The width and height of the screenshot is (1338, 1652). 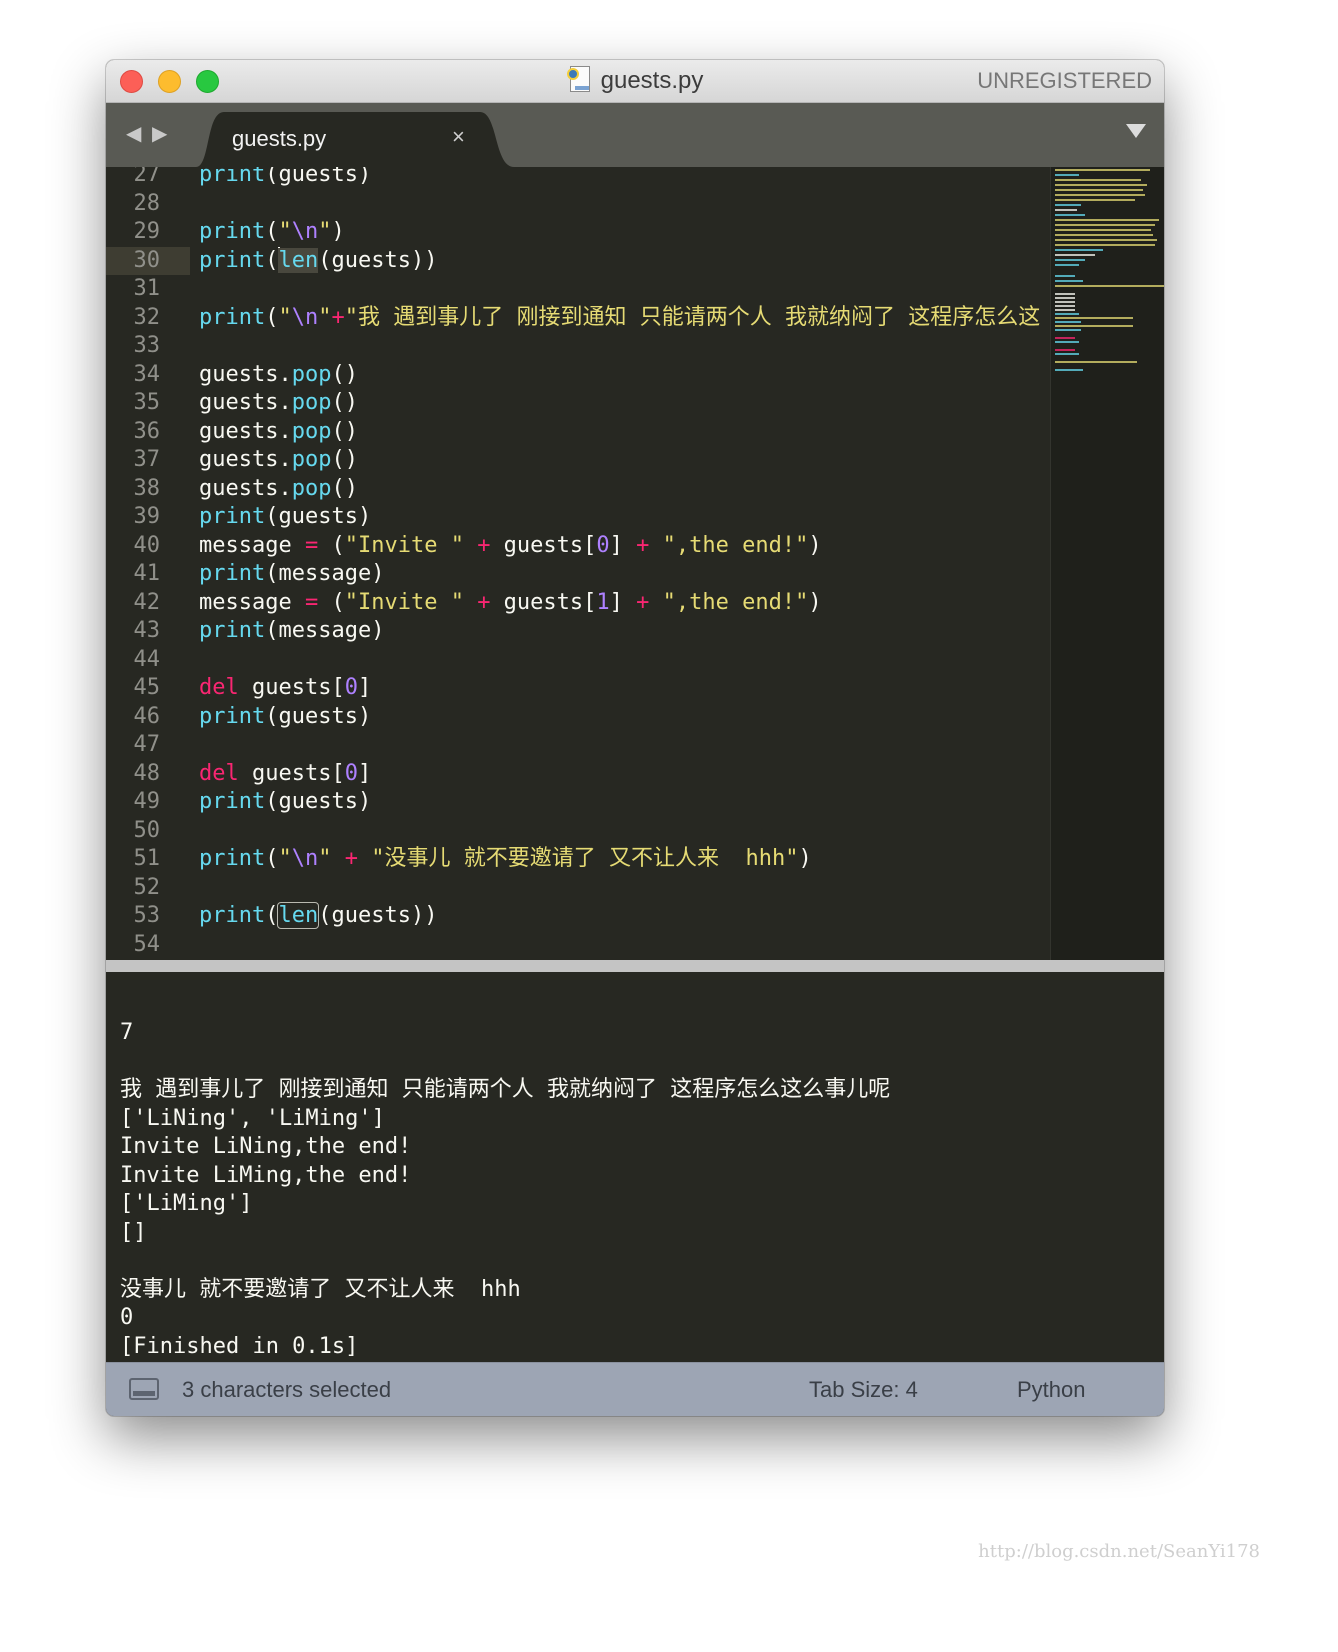 What do you see at coordinates (266, 1175) in the screenshot?
I see `output-line: Invite LiMing,the end!` at bounding box center [266, 1175].